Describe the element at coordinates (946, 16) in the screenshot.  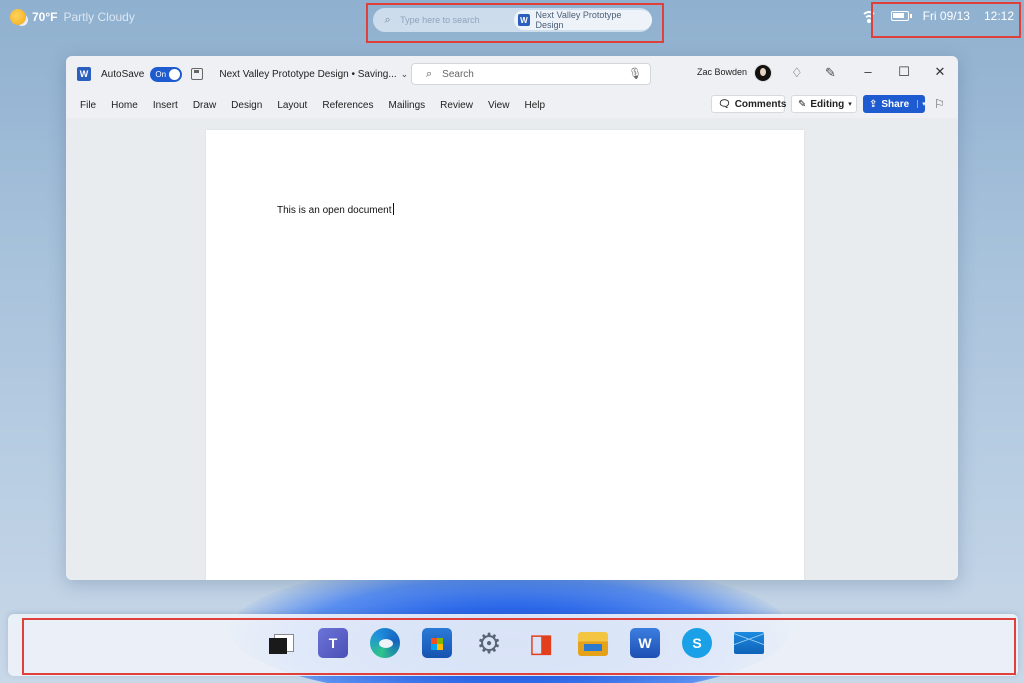
I see `tray-date: Fri 09/13` at that location.